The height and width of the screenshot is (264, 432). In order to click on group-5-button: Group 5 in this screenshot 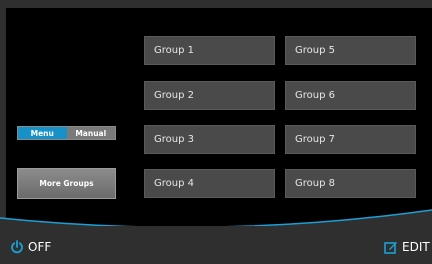, I will do `click(350, 50)`.